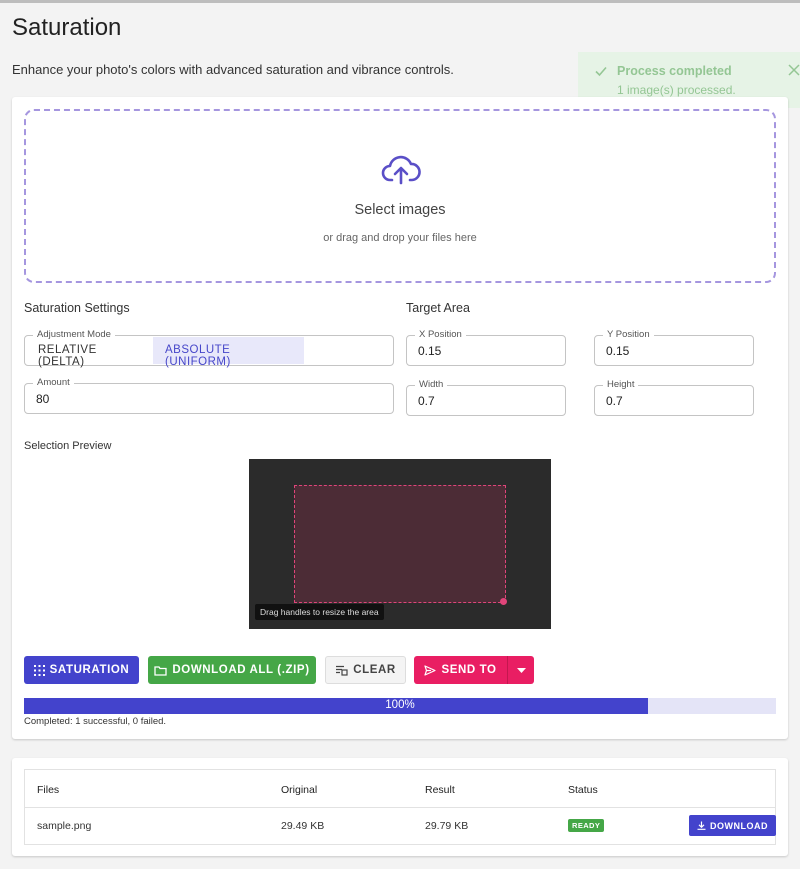 The height and width of the screenshot is (869, 800). Describe the element at coordinates (486, 347) in the screenshot. I see `x-position-field: X Position 0.15` at that location.